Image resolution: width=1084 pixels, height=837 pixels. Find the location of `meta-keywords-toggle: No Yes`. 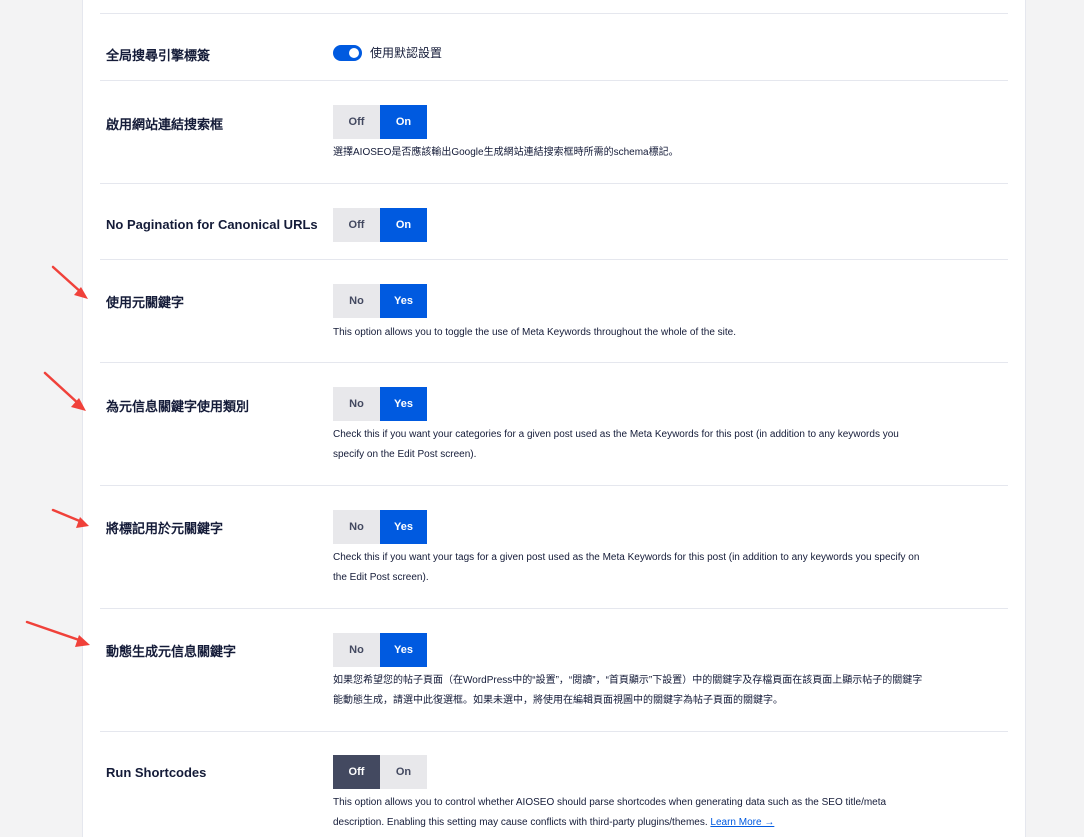

meta-keywords-toggle: No Yes is located at coordinates (380, 301).